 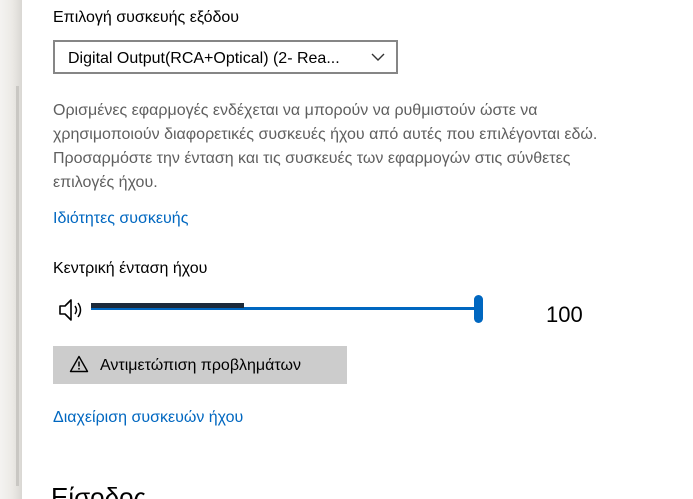 What do you see at coordinates (478, 309) in the screenshot?
I see `volume-slider-thumb` at bounding box center [478, 309].